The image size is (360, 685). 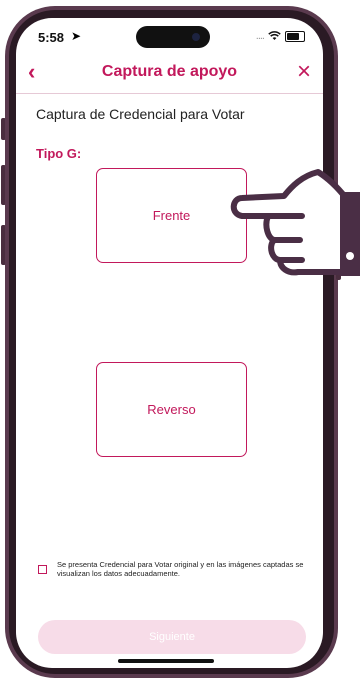 I want to click on tipo-label: Tipo G:, so click(x=59, y=153).